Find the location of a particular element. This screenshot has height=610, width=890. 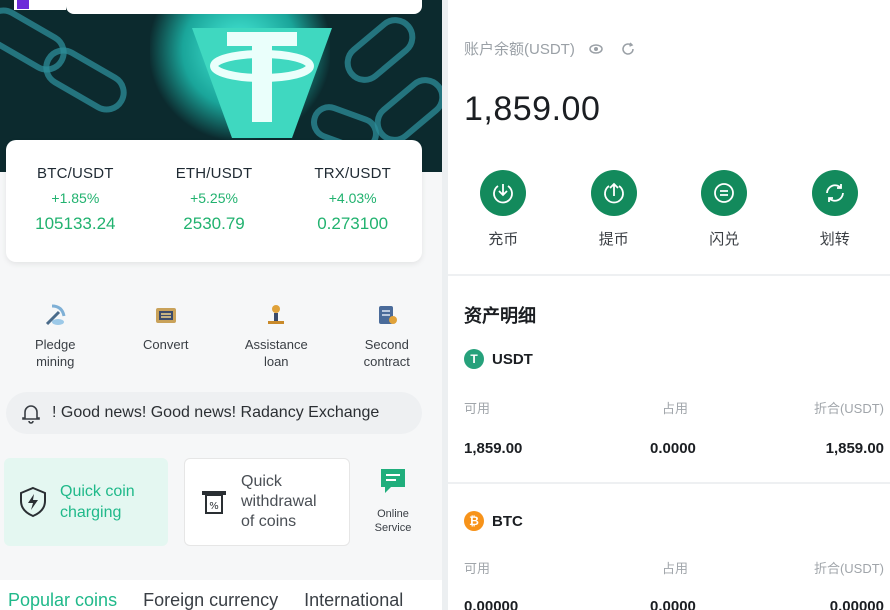

btc-coin-icon: ₿ is located at coordinates (474, 521).